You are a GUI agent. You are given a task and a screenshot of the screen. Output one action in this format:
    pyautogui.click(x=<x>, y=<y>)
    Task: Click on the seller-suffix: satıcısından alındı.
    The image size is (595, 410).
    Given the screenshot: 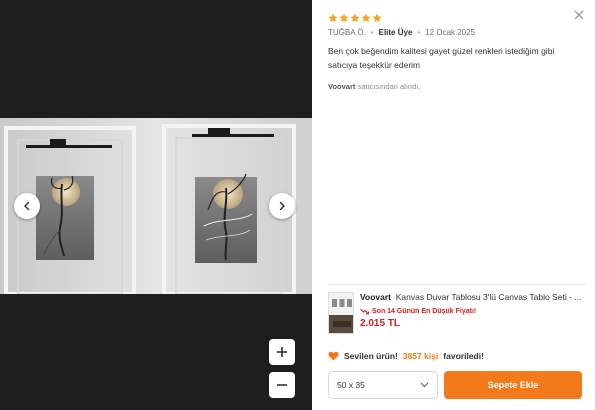 What is the action you would take?
    pyautogui.click(x=389, y=86)
    